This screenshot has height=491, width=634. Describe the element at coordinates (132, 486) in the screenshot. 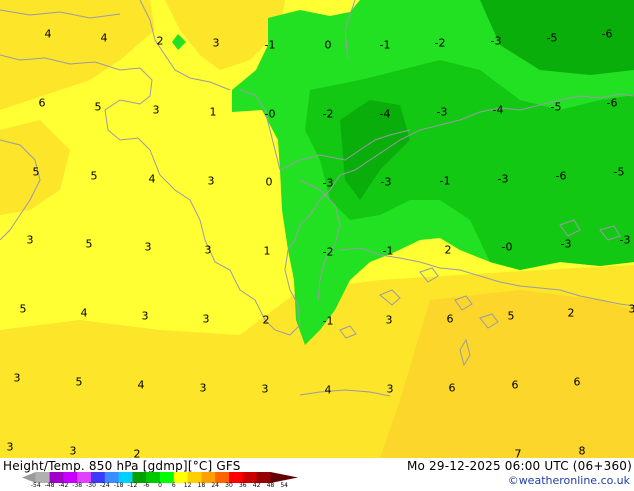

I see `color-scale-tick-label: -12` at that location.